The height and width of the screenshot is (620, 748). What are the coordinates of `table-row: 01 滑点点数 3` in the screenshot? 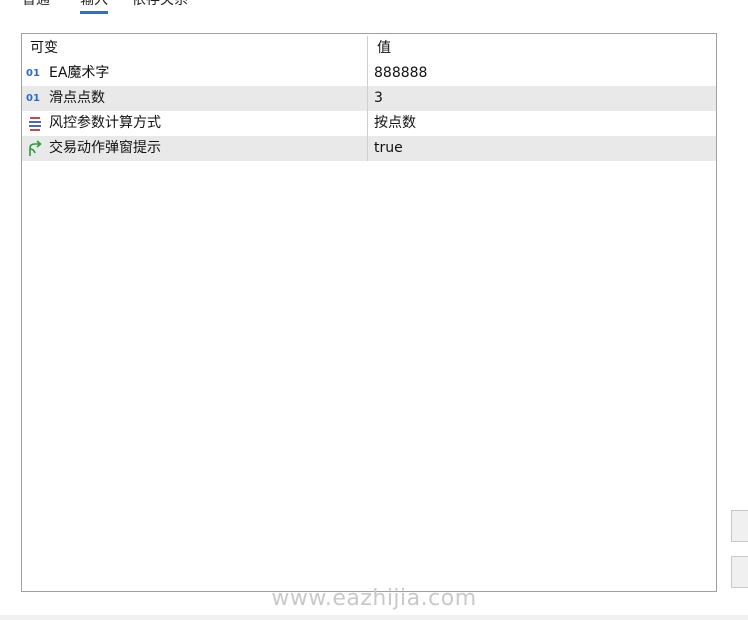 It's located at (369, 98).